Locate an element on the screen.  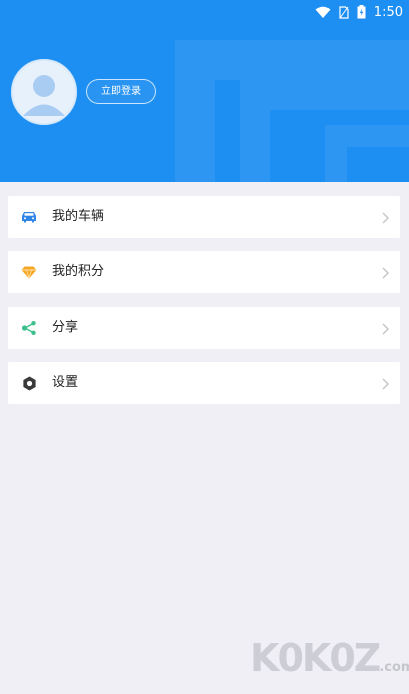
share-icon is located at coordinates (29, 328).